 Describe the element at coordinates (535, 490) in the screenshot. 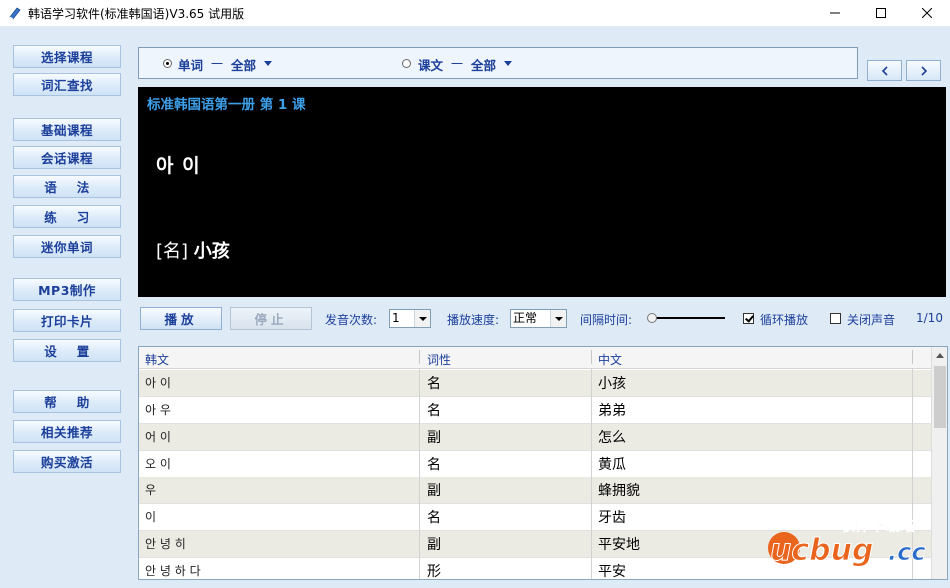

I see `table-row: 우 副 蜂拥貌` at that location.